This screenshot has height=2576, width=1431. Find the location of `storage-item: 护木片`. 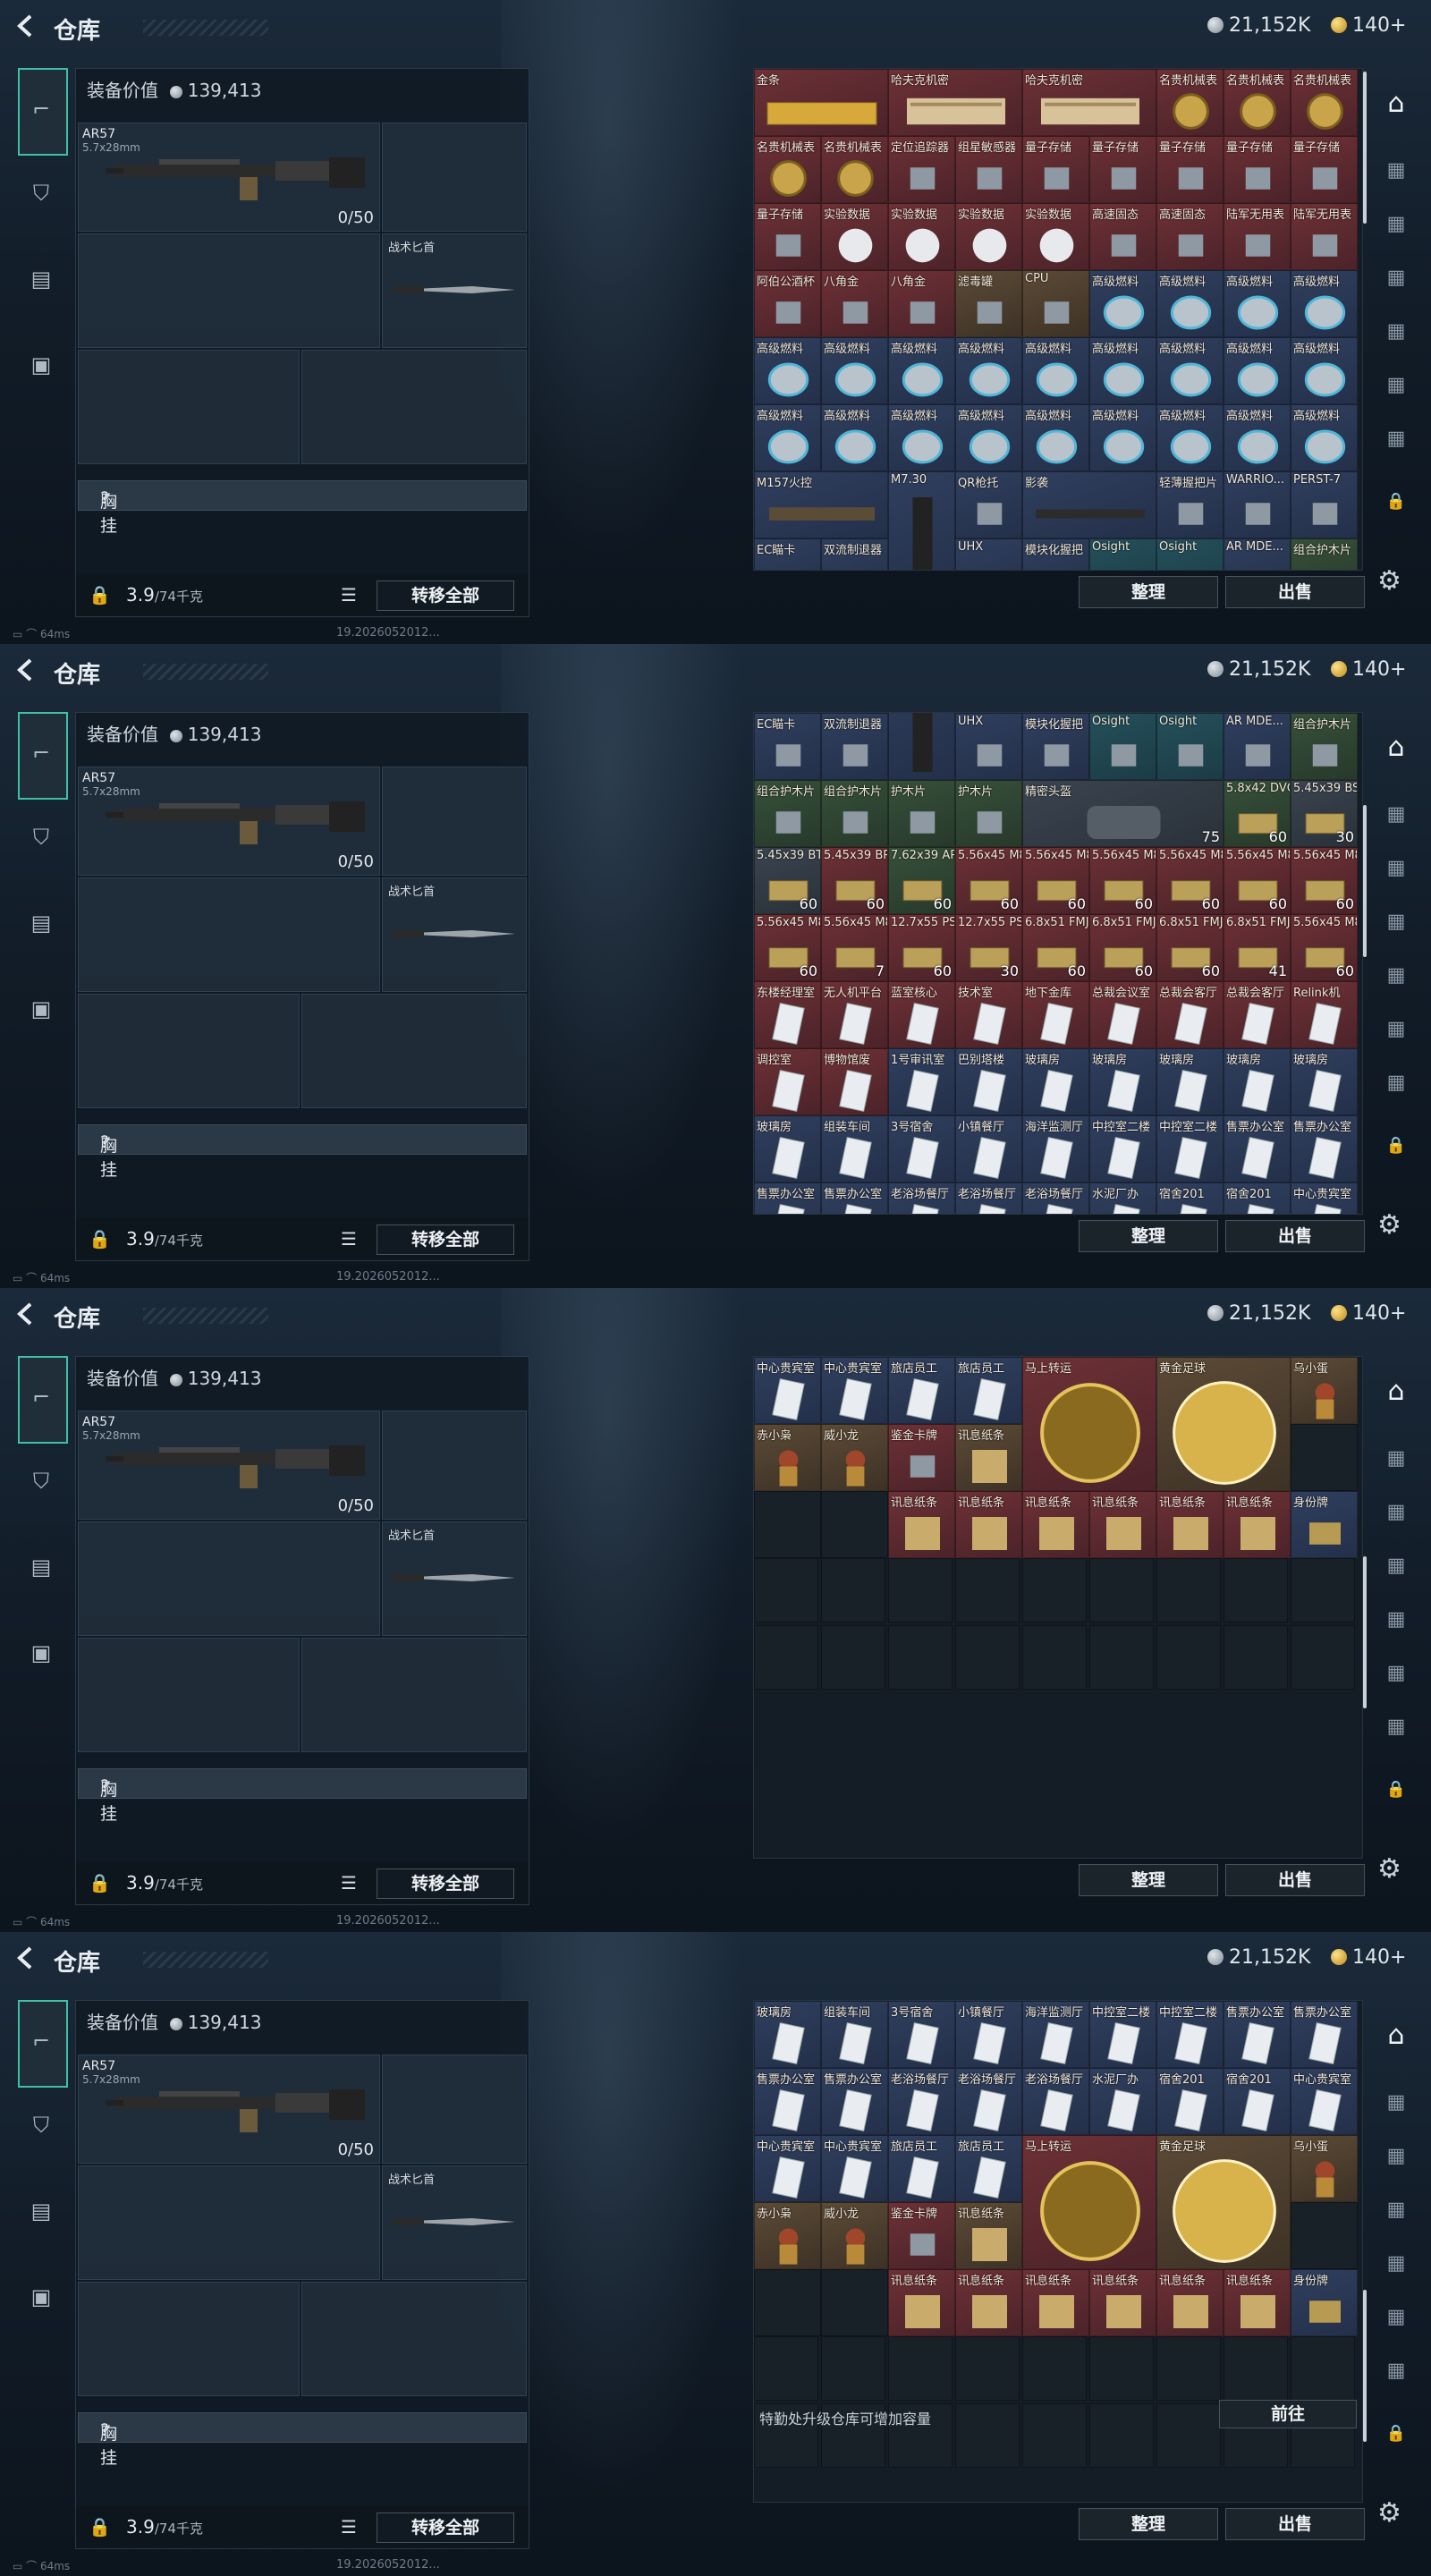

storage-item: 护木片 is located at coordinates (989, 813).